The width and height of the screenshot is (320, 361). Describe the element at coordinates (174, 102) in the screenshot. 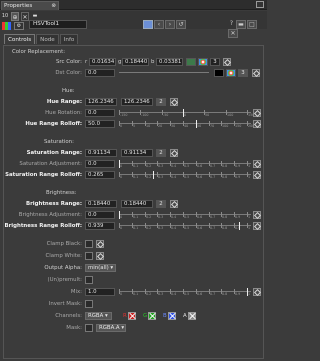

I see `hue-range-animation-icon` at that location.